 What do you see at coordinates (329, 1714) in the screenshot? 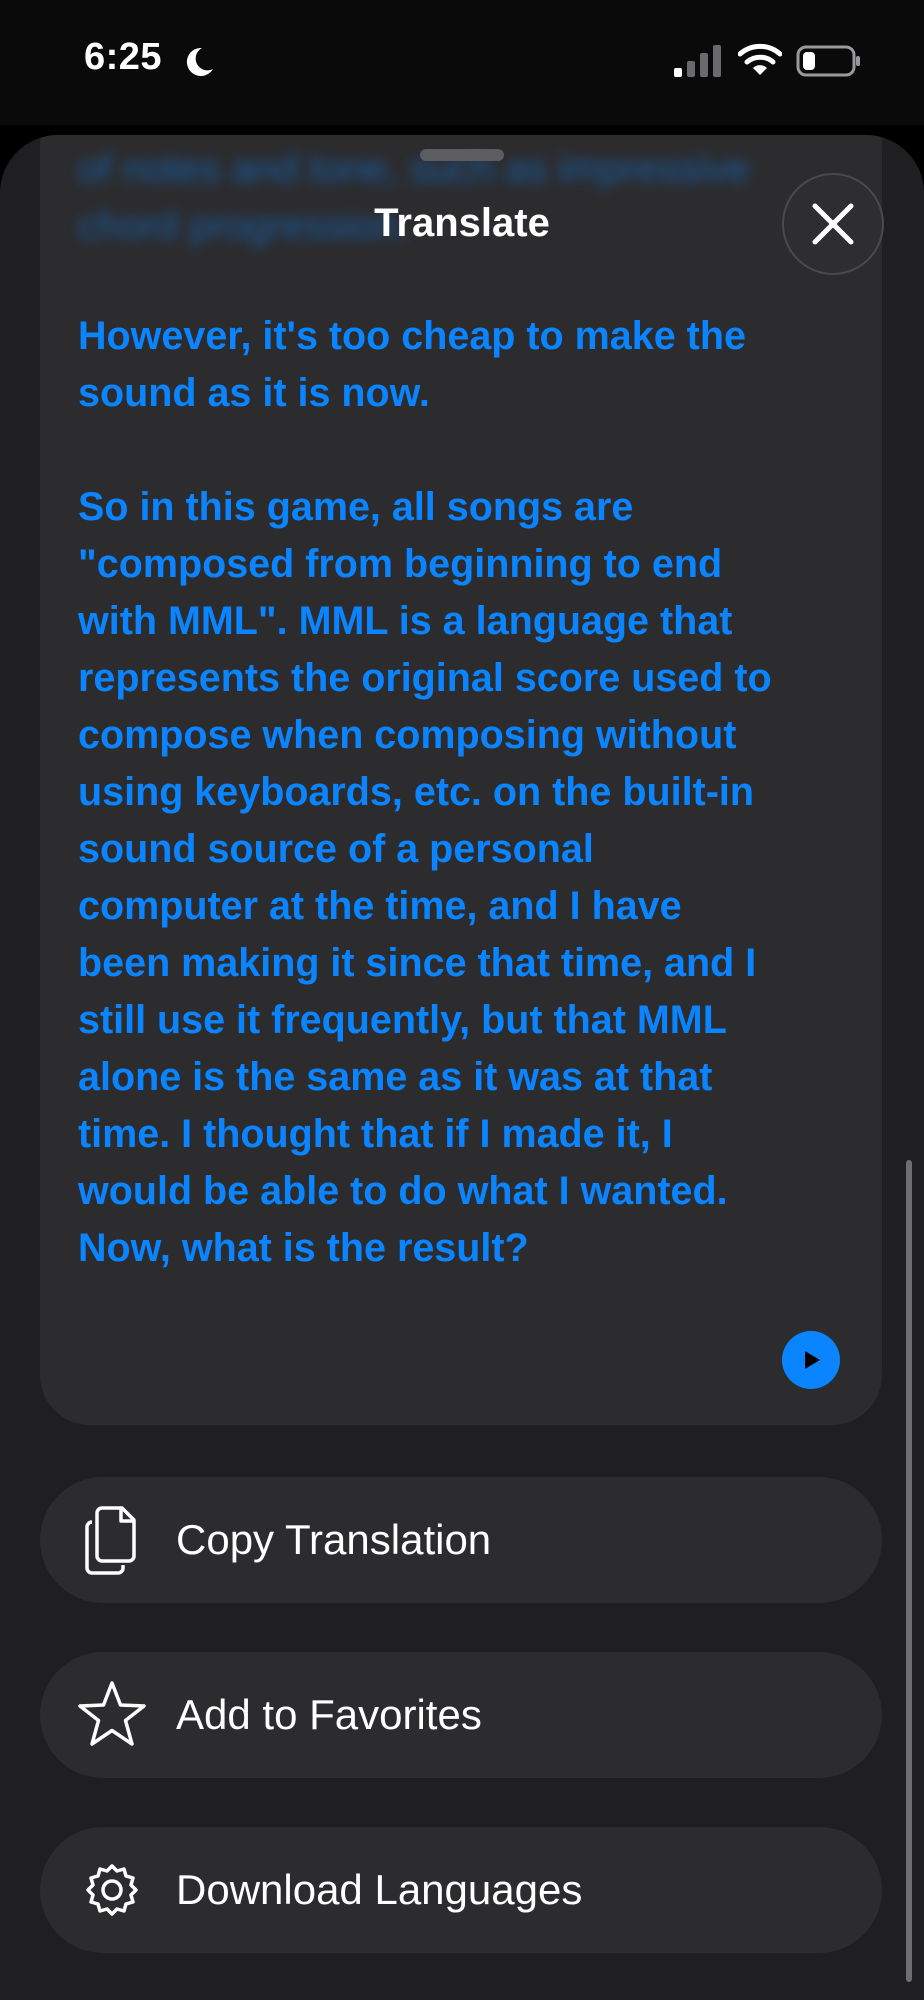
I see `add-to-favorites-label: Add to Favorites` at bounding box center [329, 1714].